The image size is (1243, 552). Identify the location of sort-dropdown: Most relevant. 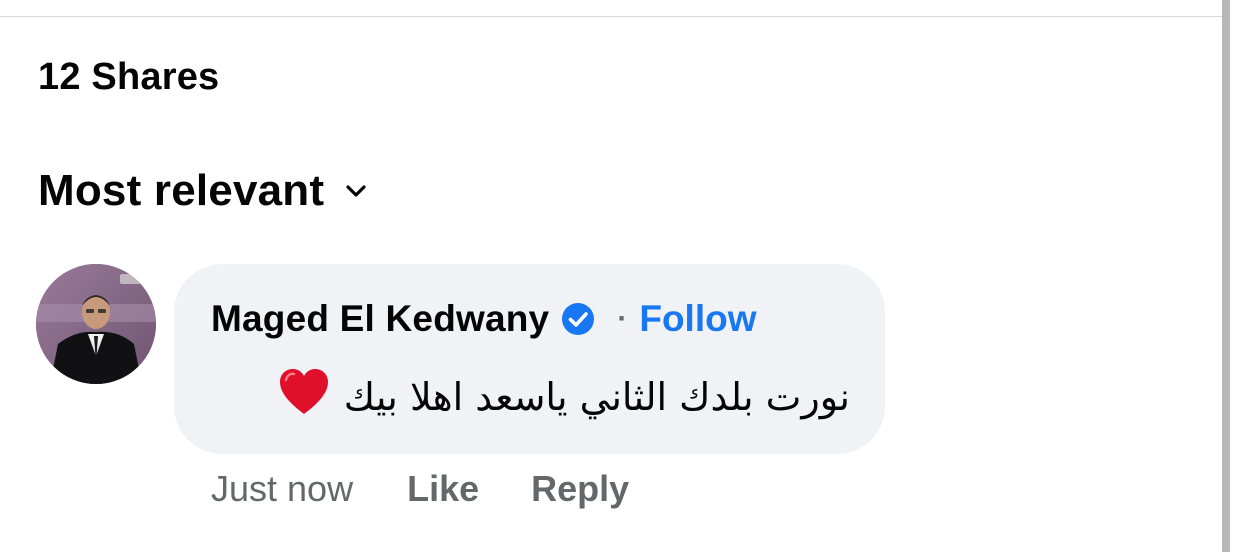
(202, 191).